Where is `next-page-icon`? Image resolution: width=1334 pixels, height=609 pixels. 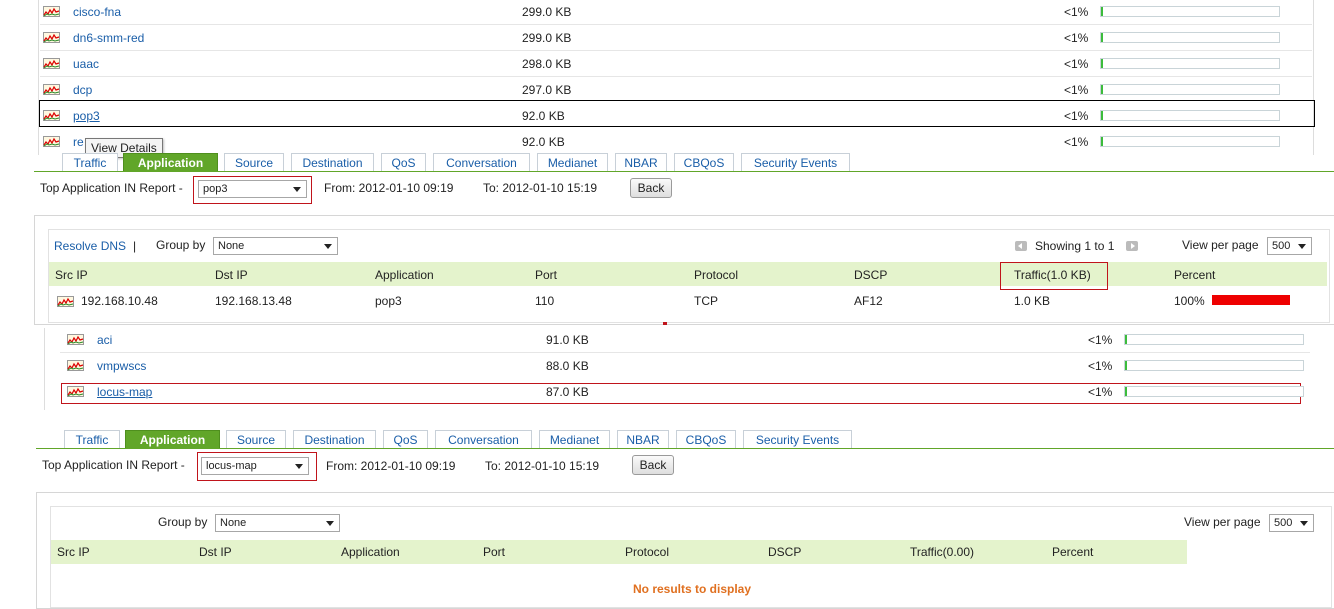 next-page-icon is located at coordinates (1132, 246).